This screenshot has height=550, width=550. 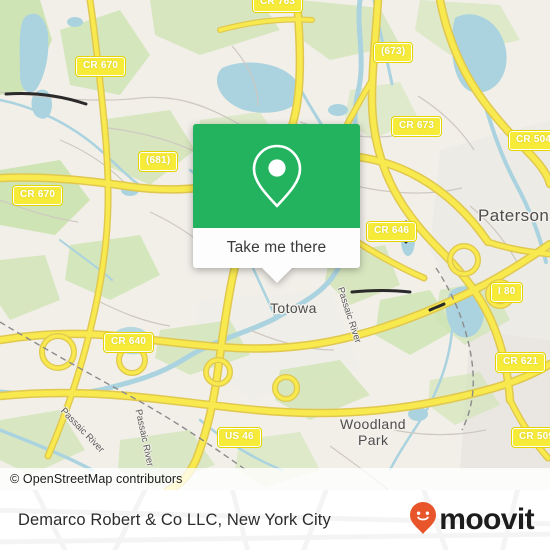 What do you see at coordinates (158, 161) in the screenshot?
I see `road-shield-681: (681)` at bounding box center [158, 161].